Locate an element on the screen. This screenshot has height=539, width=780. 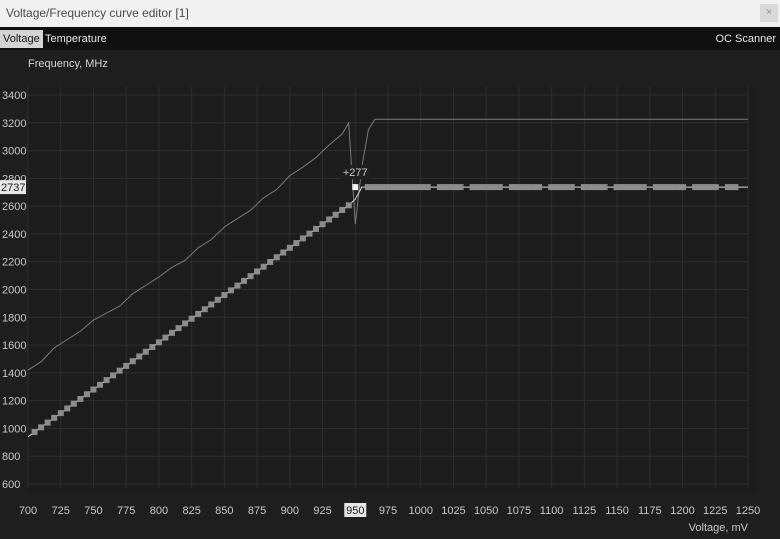
close-button: × is located at coordinates (769, 13).